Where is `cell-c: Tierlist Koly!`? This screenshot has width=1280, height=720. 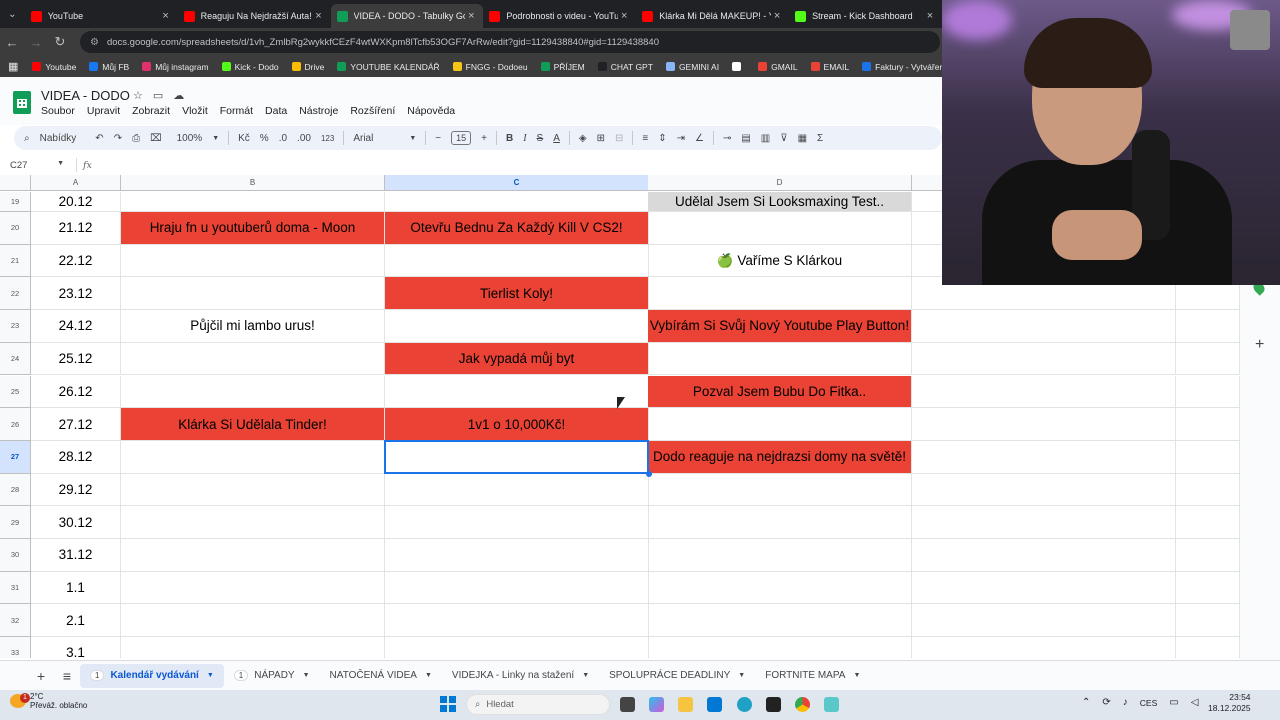
cell-c: Tierlist Koly! is located at coordinates (517, 294).